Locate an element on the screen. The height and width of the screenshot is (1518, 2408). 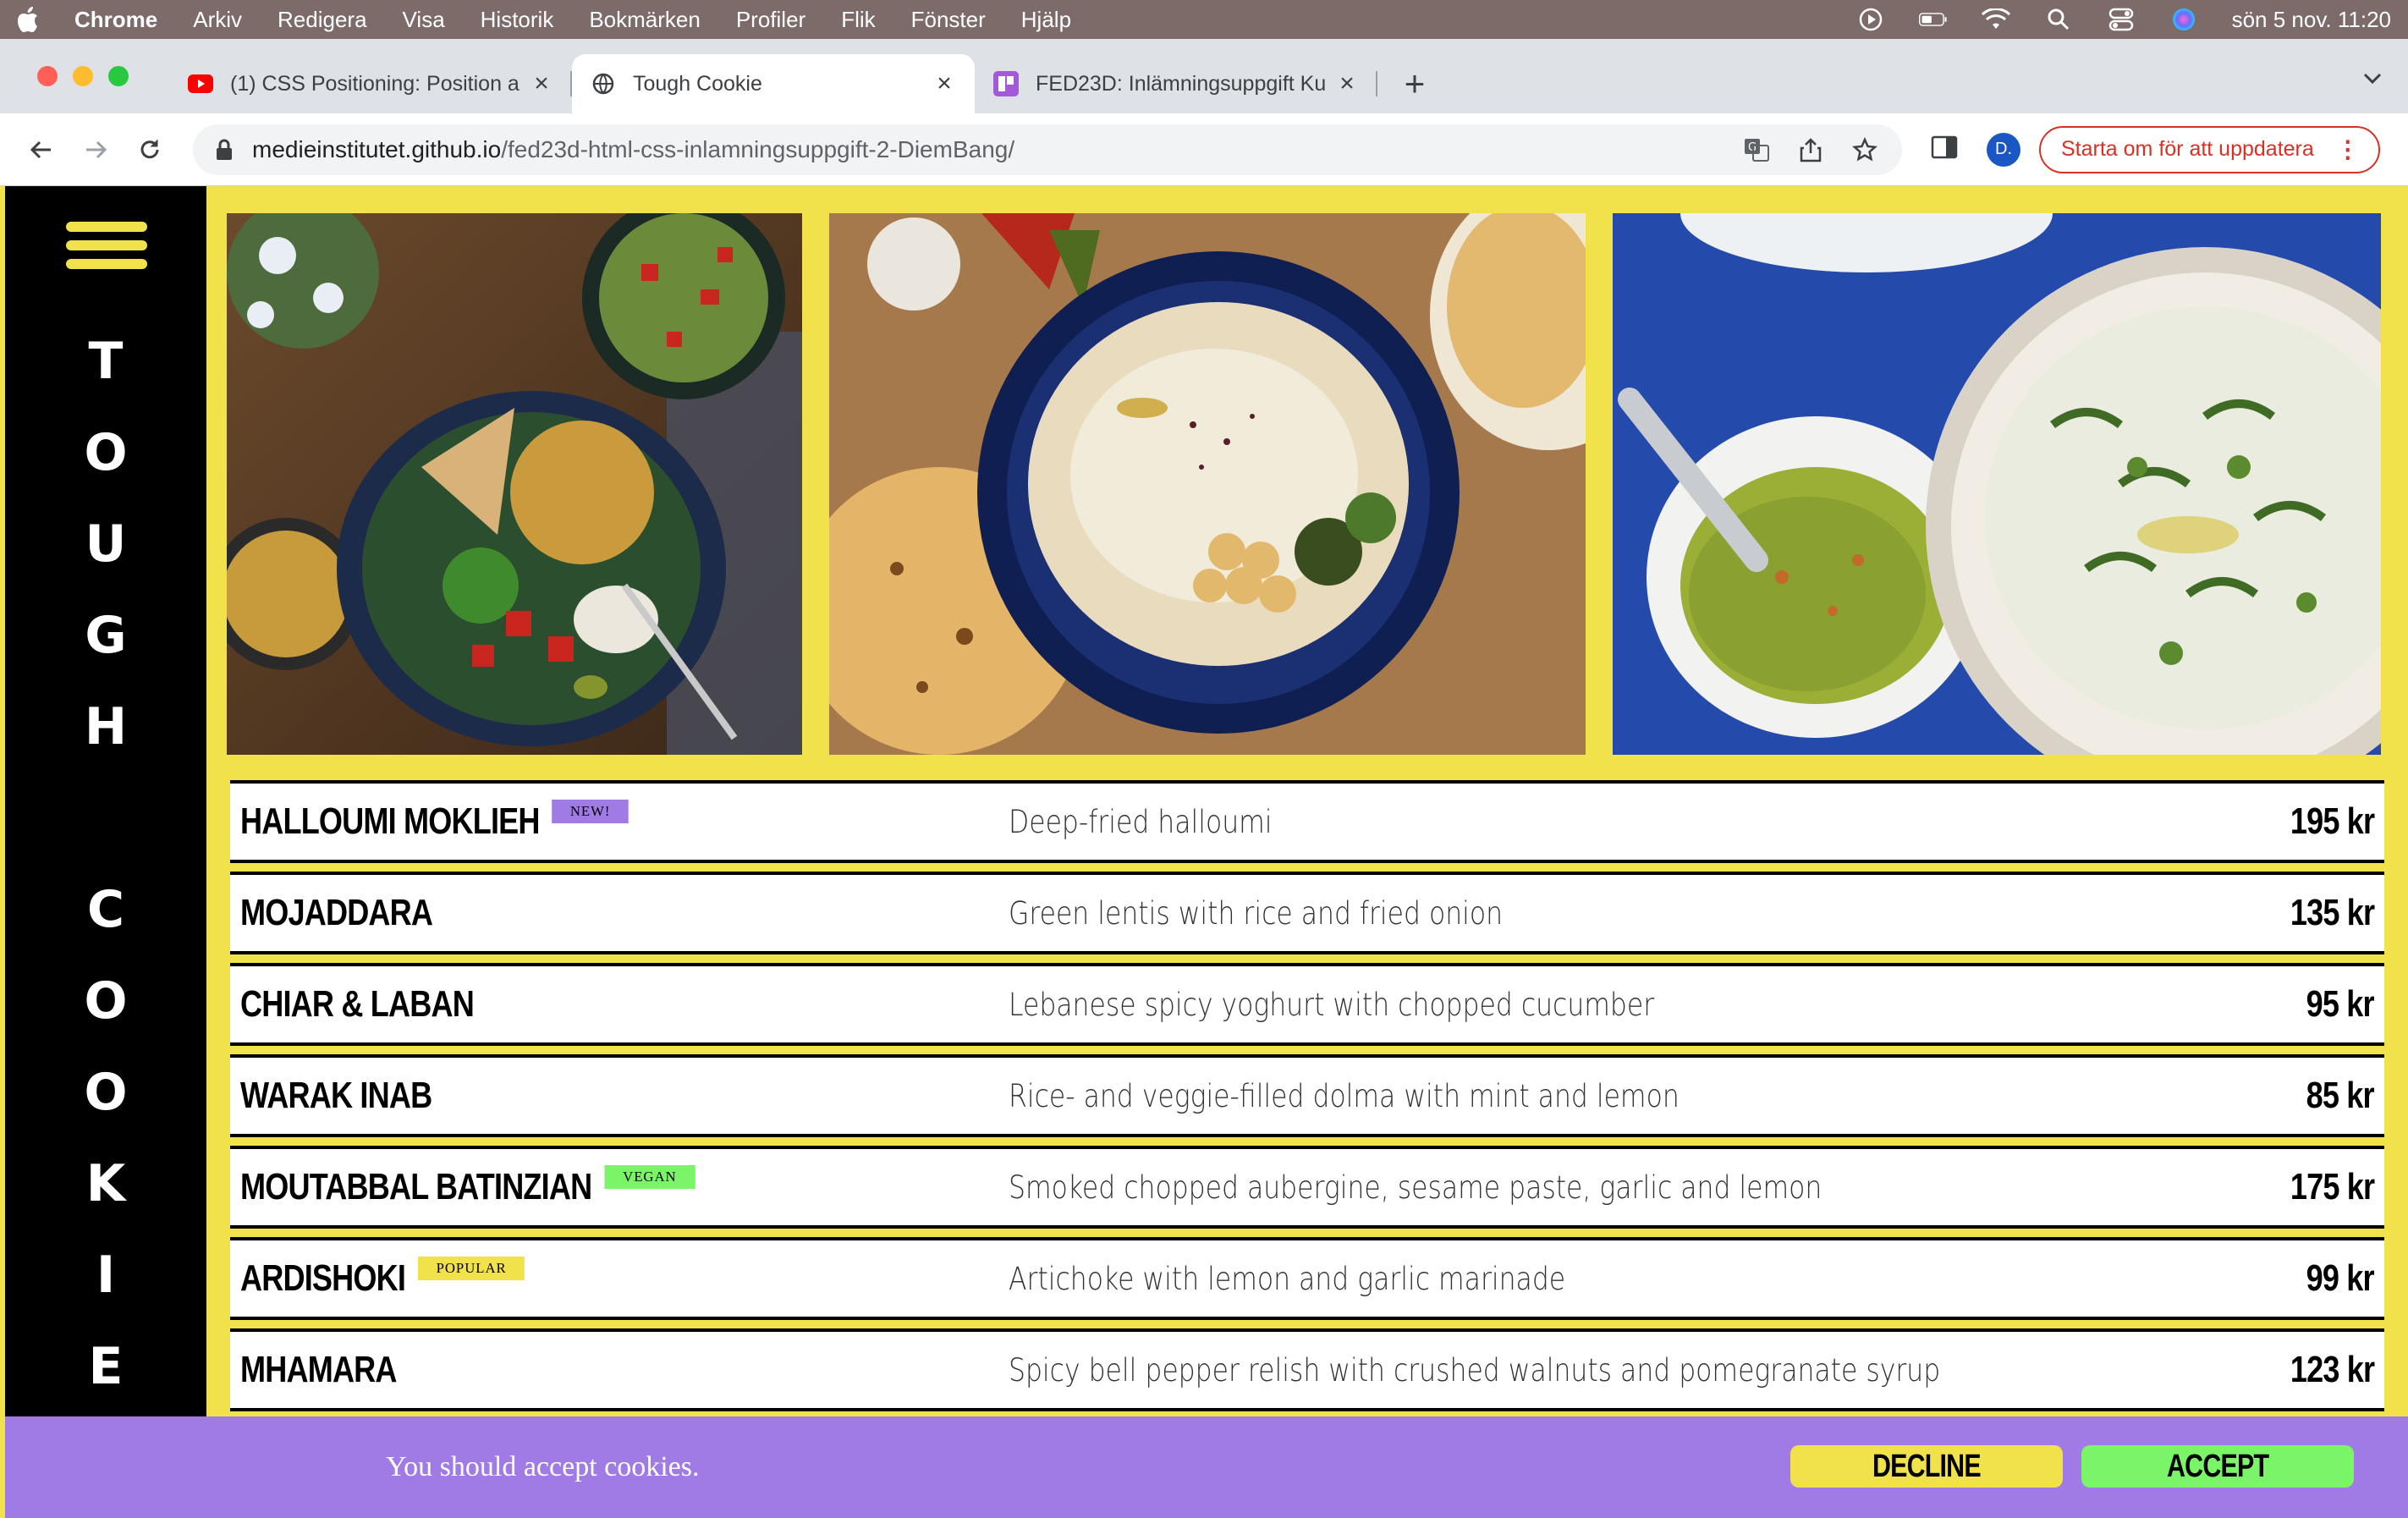
wifi-icon is located at coordinates (1995, 19).